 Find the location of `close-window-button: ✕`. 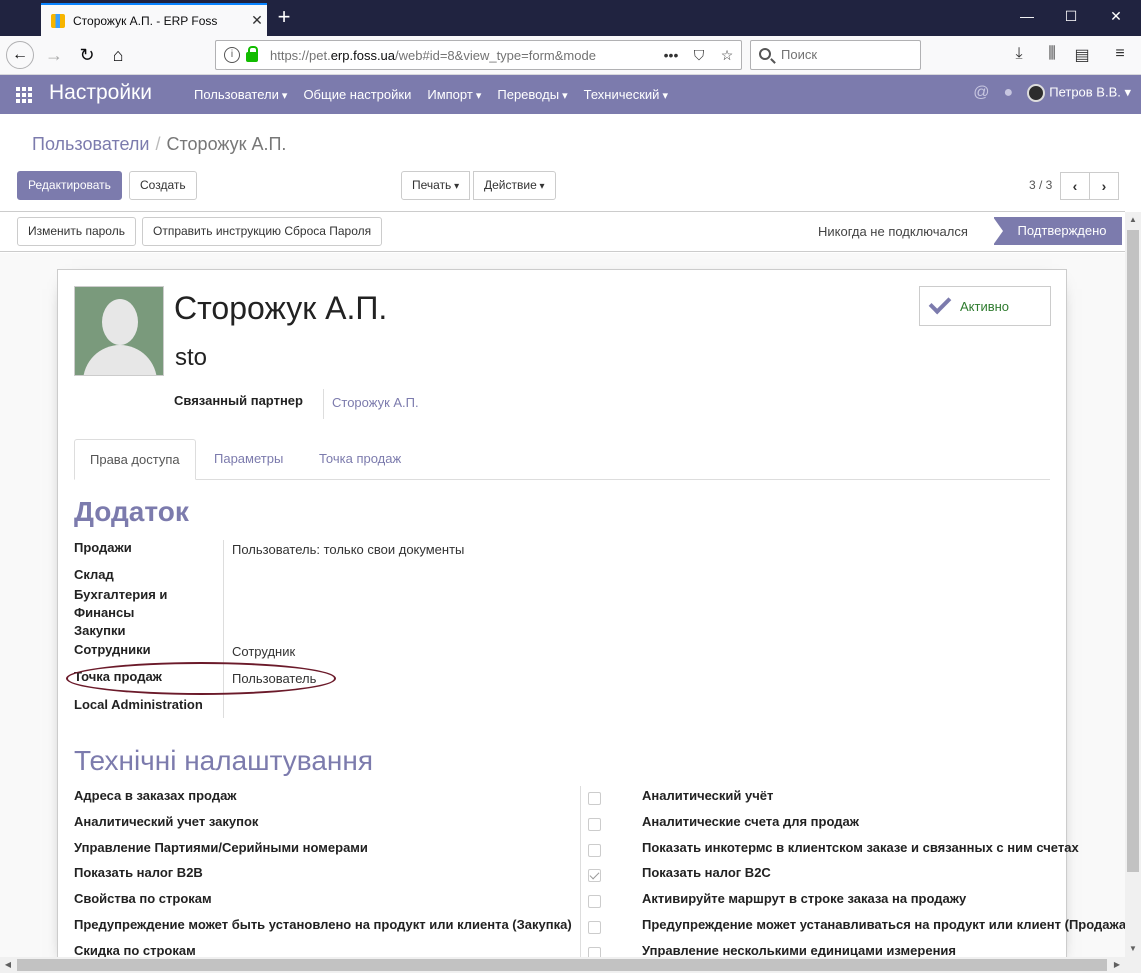

close-window-button: ✕ is located at coordinates (1116, 16).